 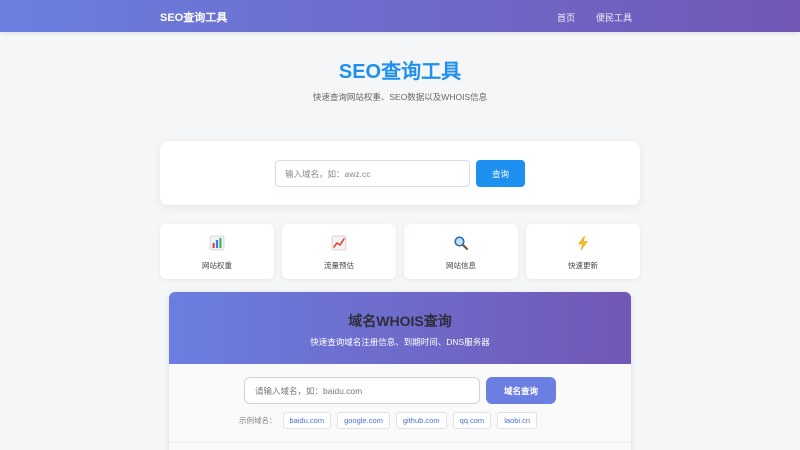 I want to click on lightning-icon, so click(x=583, y=243).